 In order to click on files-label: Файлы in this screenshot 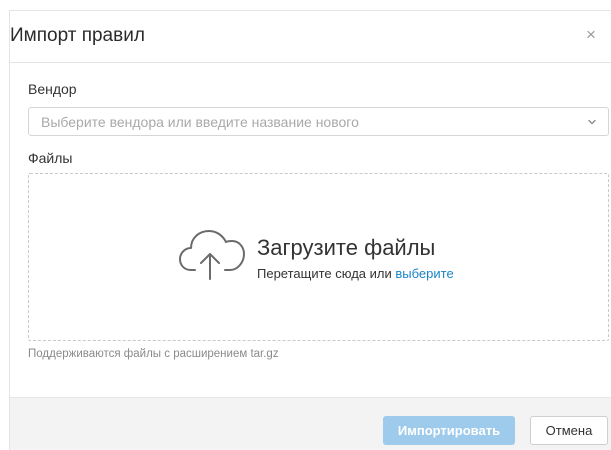, I will do `click(50, 158)`.